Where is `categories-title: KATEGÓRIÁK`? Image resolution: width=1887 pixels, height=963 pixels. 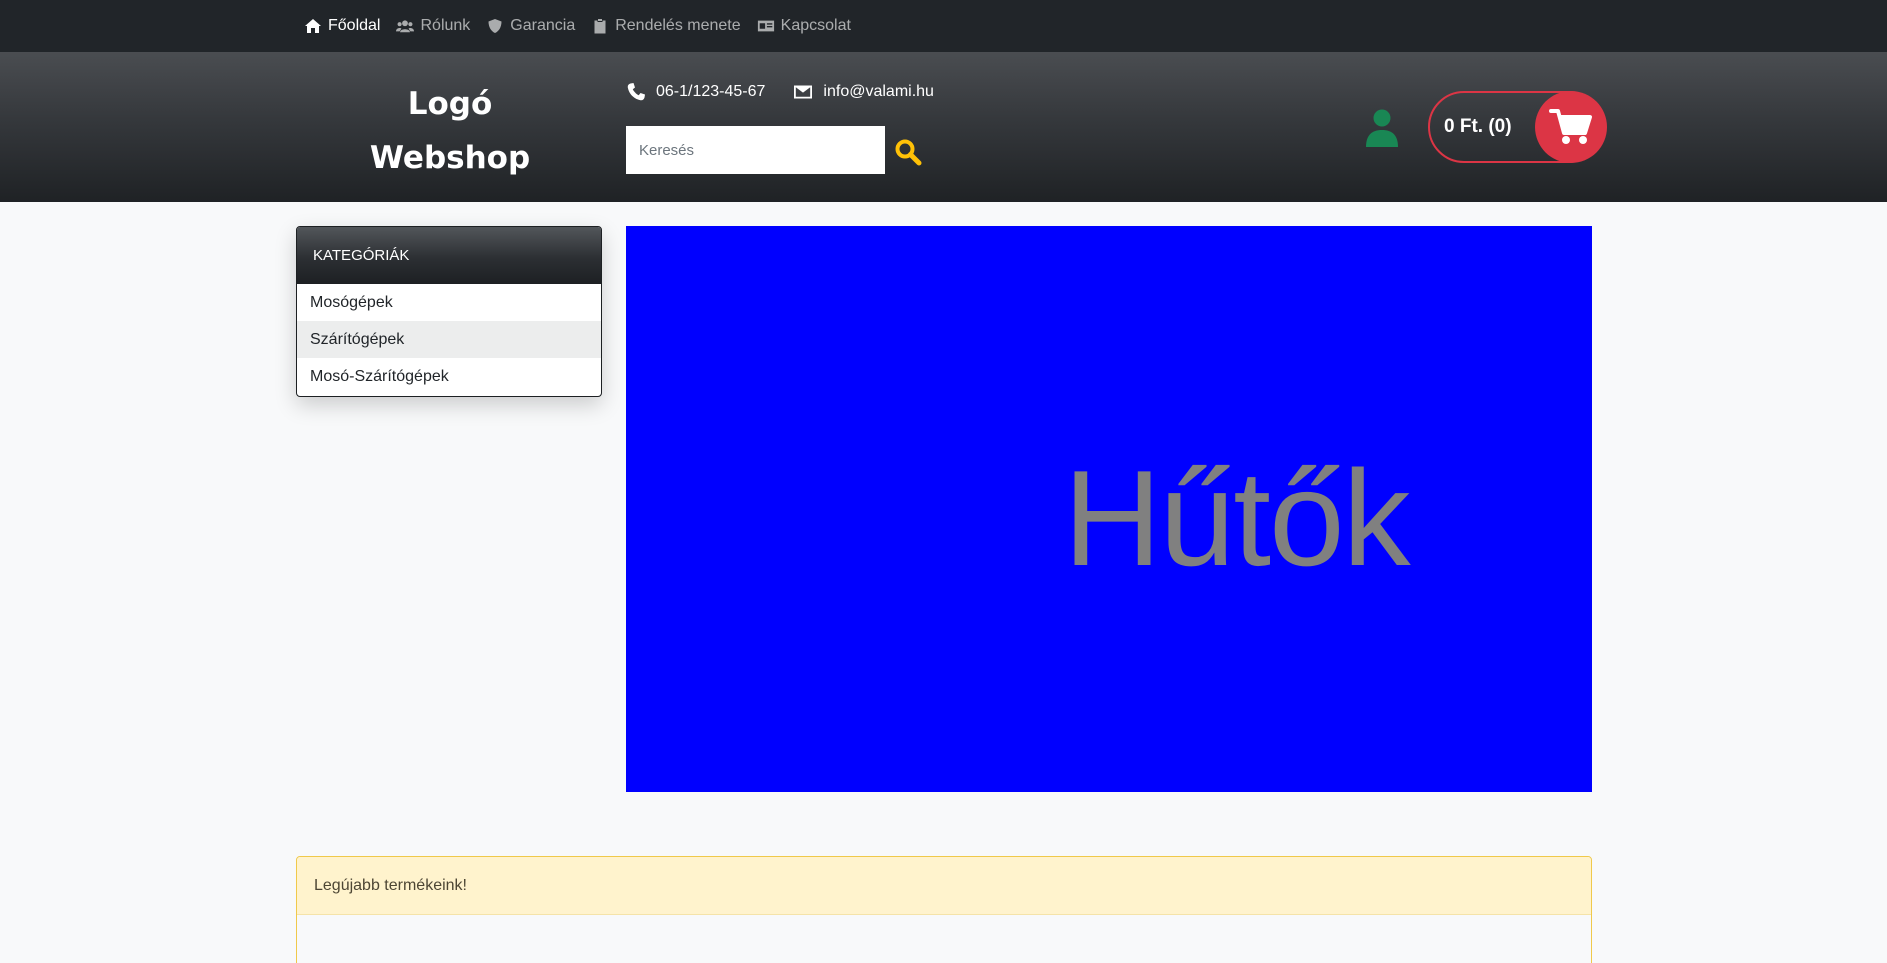
categories-title: KATEGÓRIÁK is located at coordinates (449, 255).